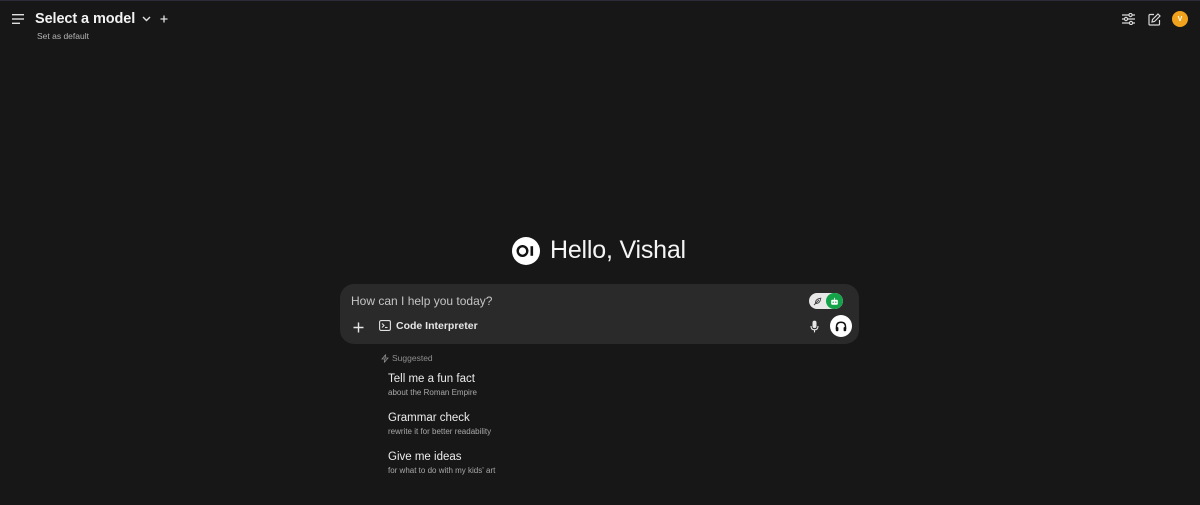  Describe the element at coordinates (432, 392) in the screenshot. I see `suggestion-subtitle: about the Roman Empire` at that location.